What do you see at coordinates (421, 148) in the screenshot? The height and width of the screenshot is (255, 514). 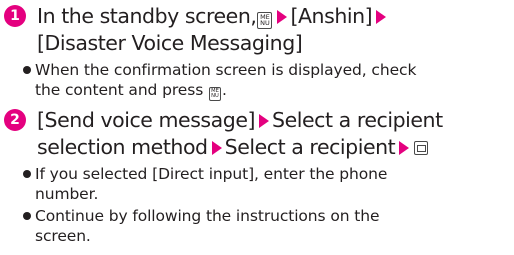 I see `mail-key-icon` at bounding box center [421, 148].